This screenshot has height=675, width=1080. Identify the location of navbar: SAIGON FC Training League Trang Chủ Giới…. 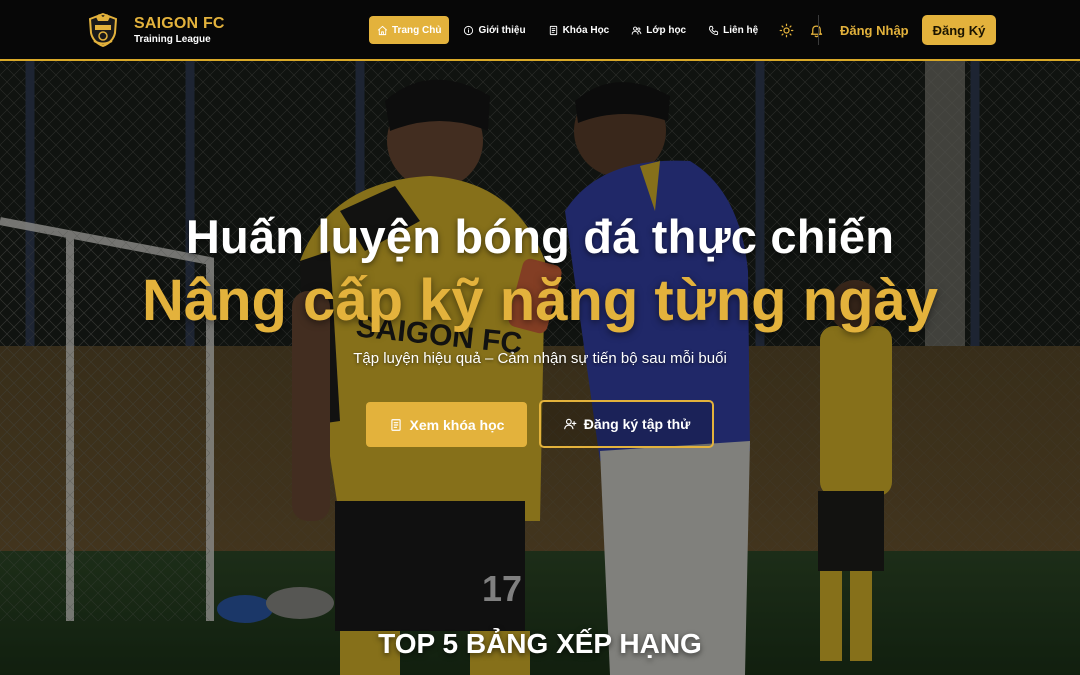
(540, 30).